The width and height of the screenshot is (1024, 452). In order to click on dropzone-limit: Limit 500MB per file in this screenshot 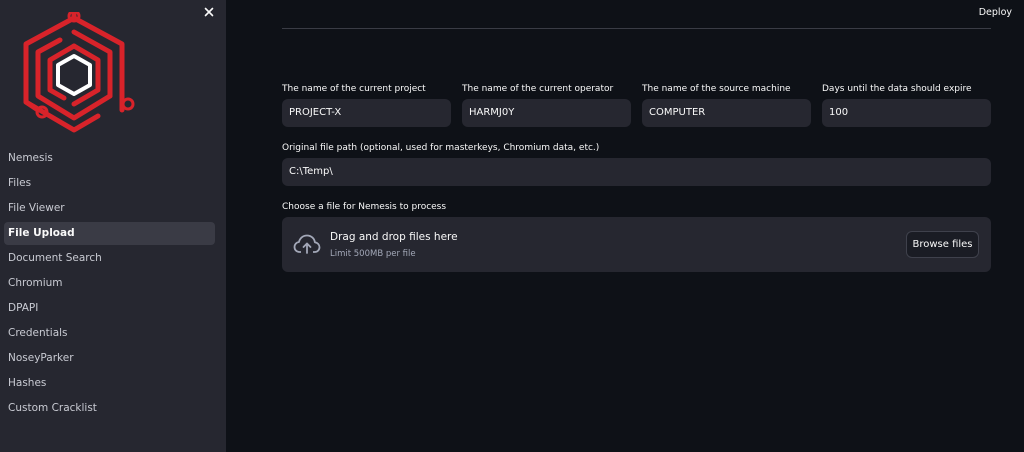, I will do `click(373, 254)`.